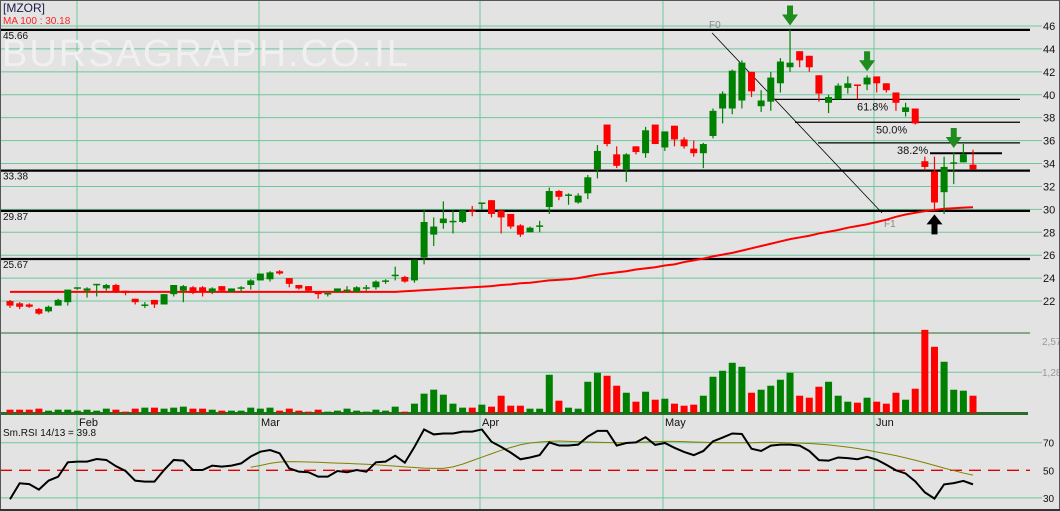 The image size is (1060, 511). Describe the element at coordinates (1049, 50) in the screenshot. I see `price-tick-label: 44` at that location.